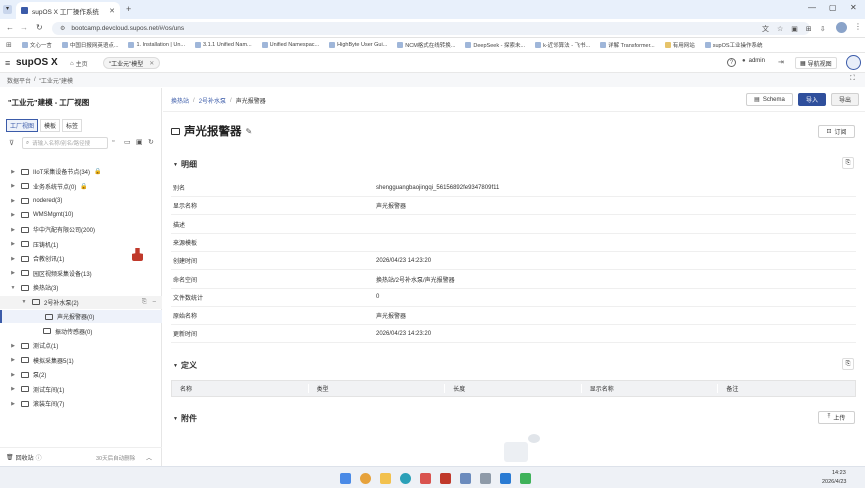 Image resolution: width=865 pixels, height=488 pixels. Describe the element at coordinates (816, 63) in the screenshot. I see `nav-view-button: ▦ 导航视图` at that location.